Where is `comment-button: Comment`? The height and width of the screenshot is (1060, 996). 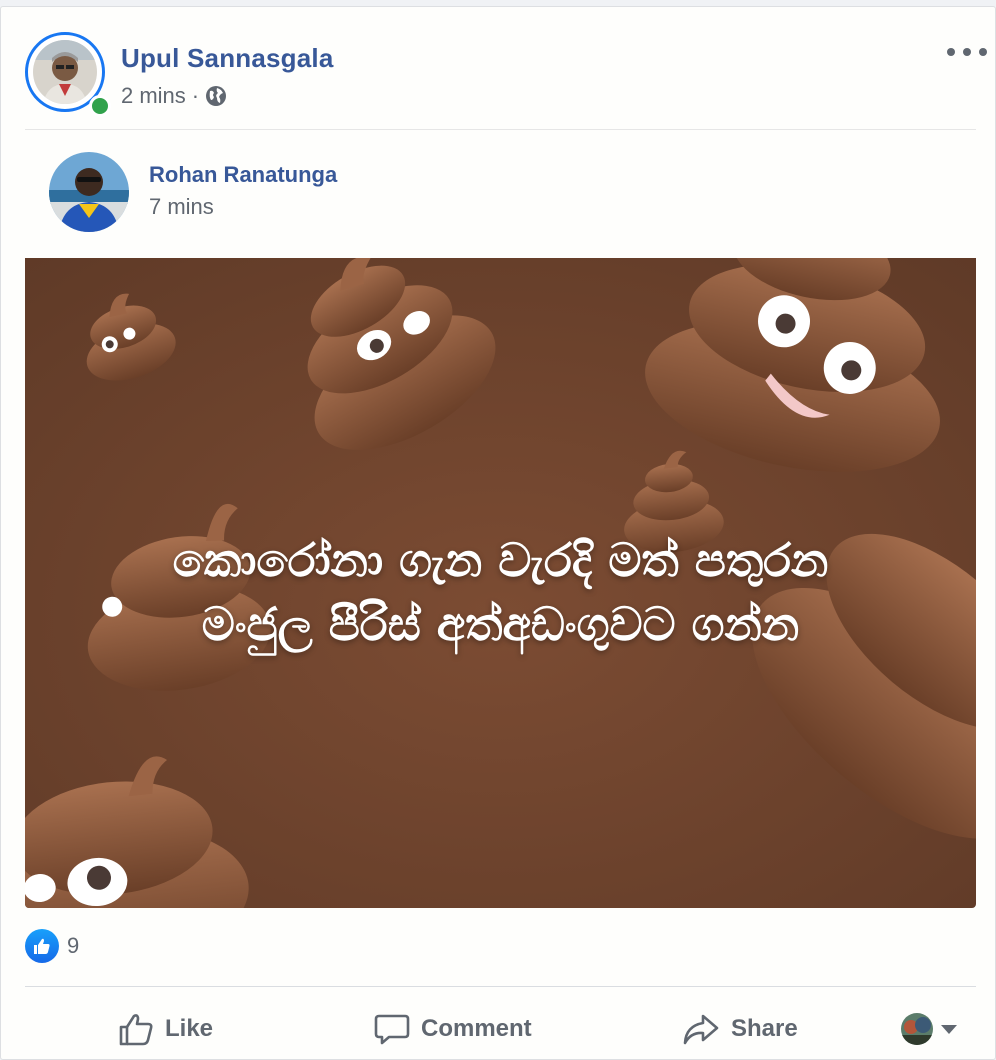 comment-button: Comment is located at coordinates (452, 1029).